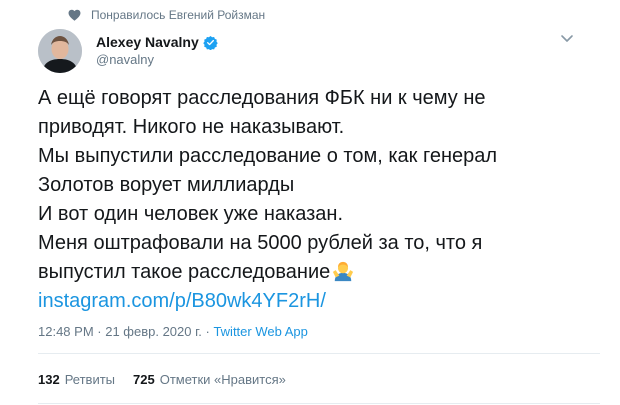 The image size is (620, 405). What do you see at coordinates (147, 42) in the screenshot?
I see `author-name: Alexey Navalny` at bounding box center [147, 42].